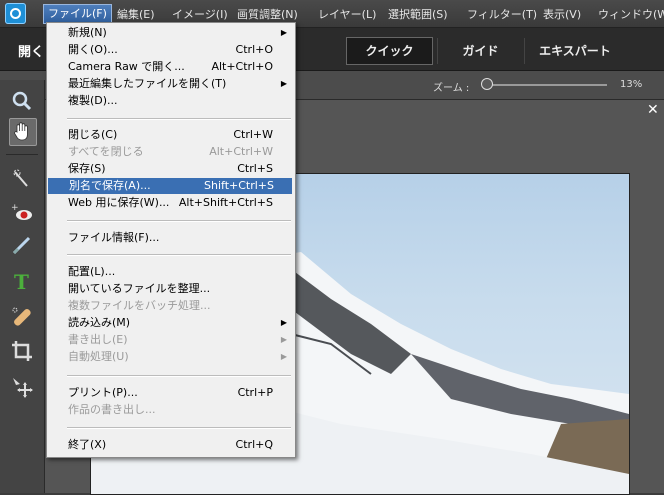 Image resolution: width=664 pixels, height=495 pixels. What do you see at coordinates (171, 393) in the screenshot?
I see `menu-item-print: プリント(P)... Ctrl+P` at bounding box center [171, 393].